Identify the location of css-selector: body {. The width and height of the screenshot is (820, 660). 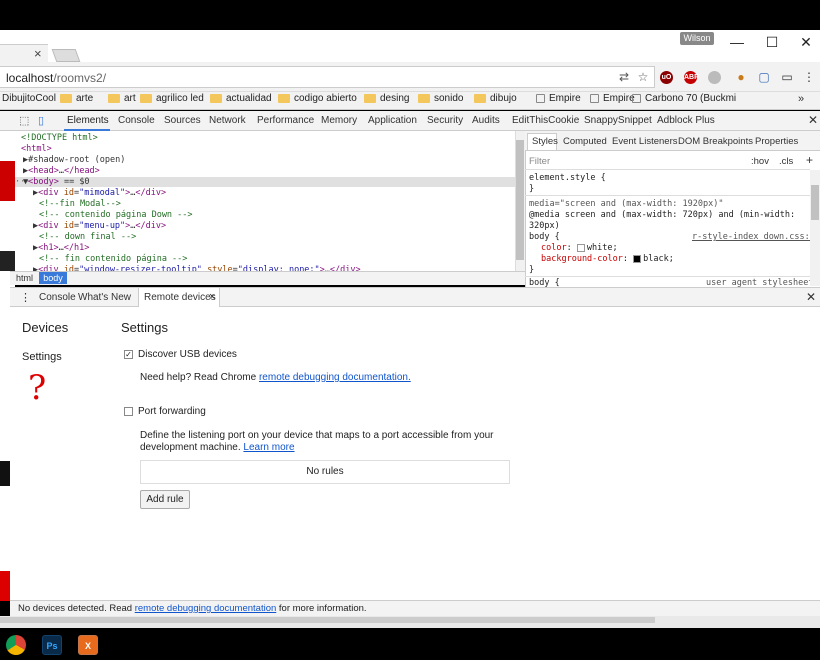
(544, 237).